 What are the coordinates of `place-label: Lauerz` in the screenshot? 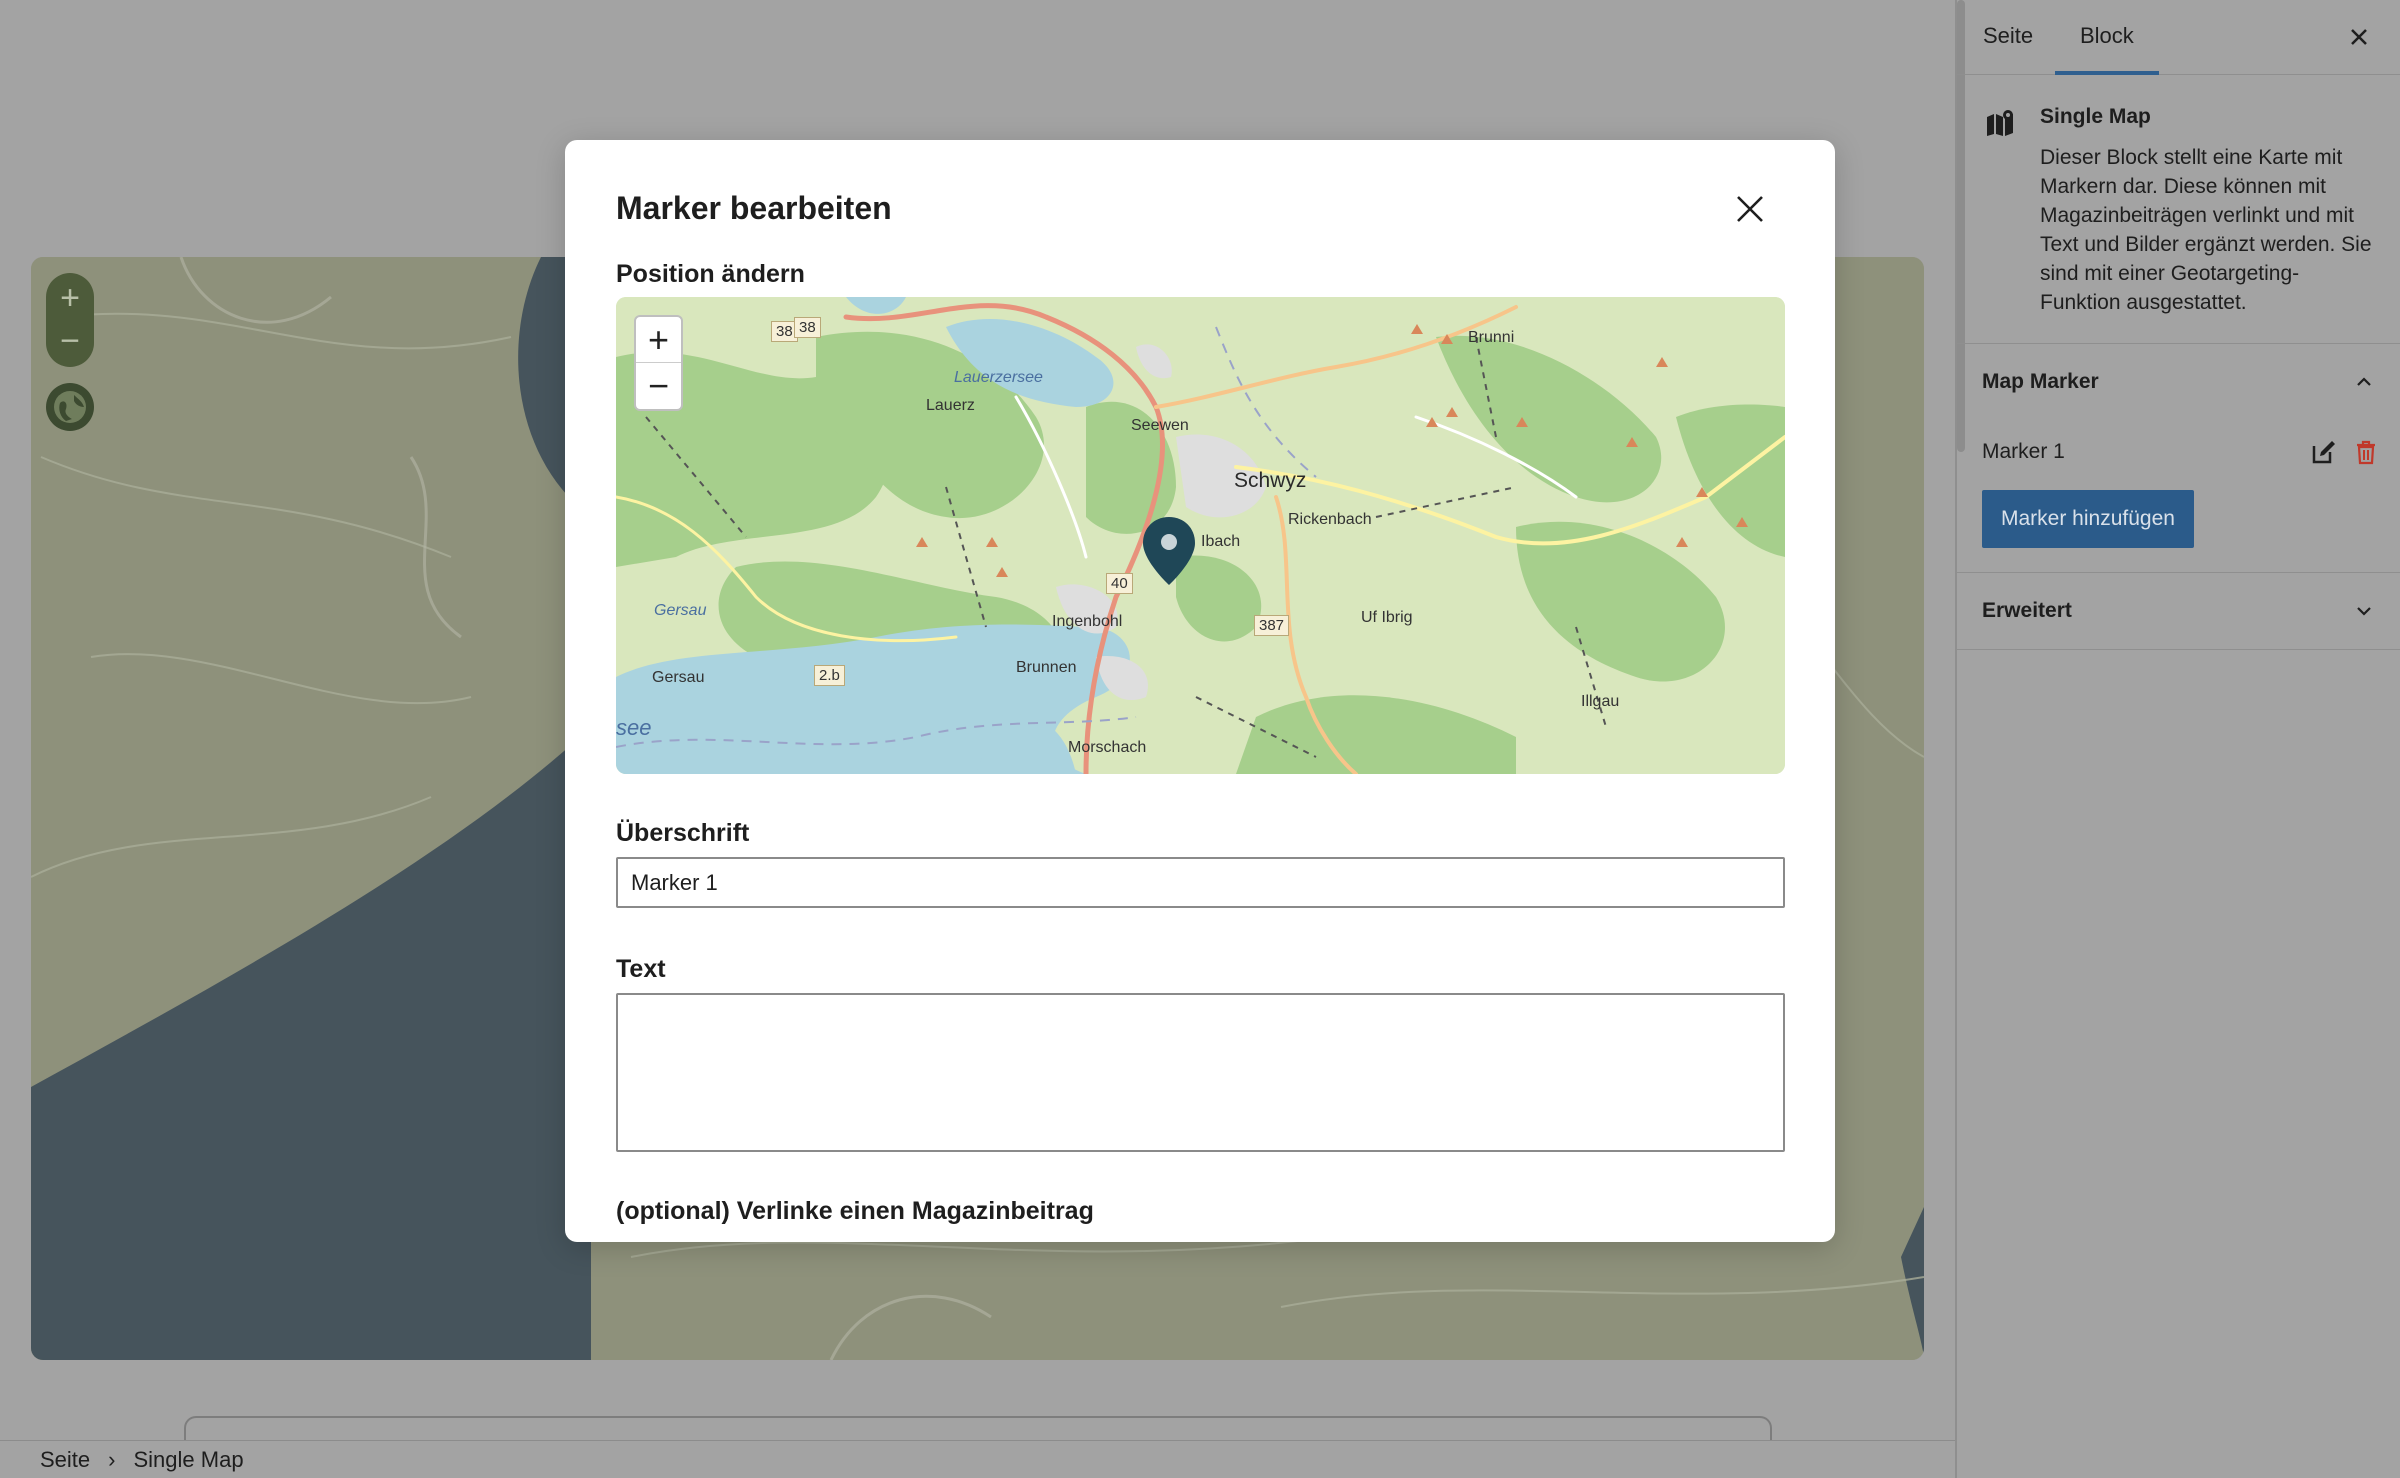 It's located at (950, 405).